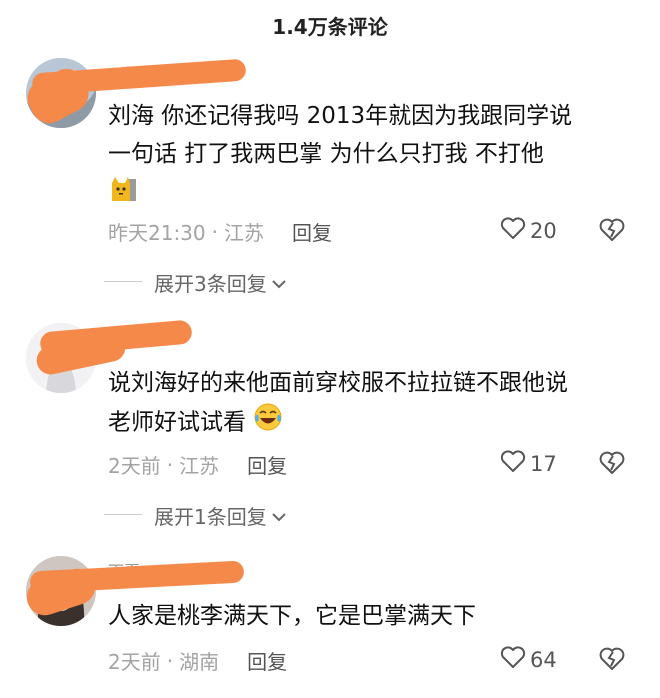 The image size is (660, 698). What do you see at coordinates (543, 463) in the screenshot?
I see `like-count: 17` at bounding box center [543, 463].